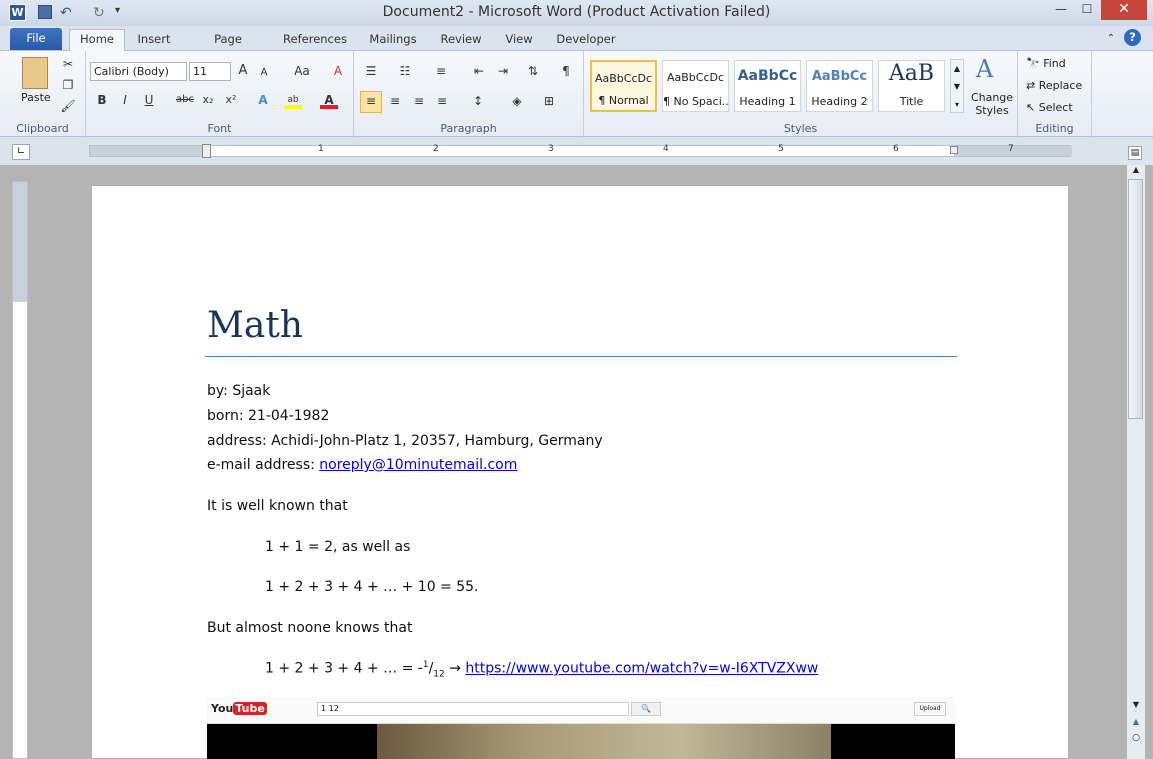 The width and height of the screenshot is (1153, 759). What do you see at coordinates (395, 101) in the screenshot?
I see `align-center-icon: ≡` at bounding box center [395, 101].